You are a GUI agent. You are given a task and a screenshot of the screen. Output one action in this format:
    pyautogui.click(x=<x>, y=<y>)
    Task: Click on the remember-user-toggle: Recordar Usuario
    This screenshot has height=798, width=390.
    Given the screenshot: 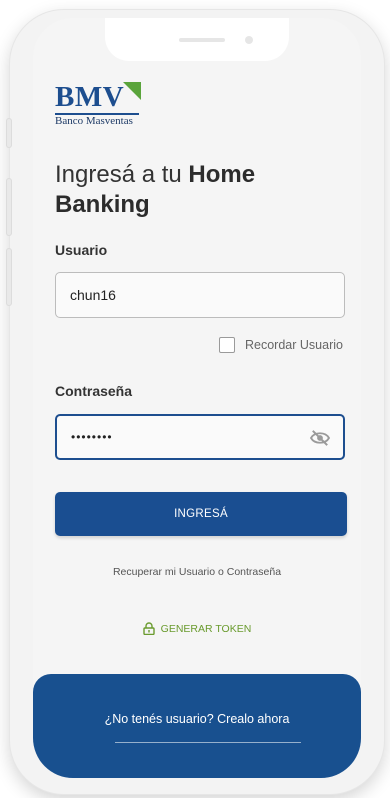 What is the action you would take?
    pyautogui.click(x=281, y=345)
    